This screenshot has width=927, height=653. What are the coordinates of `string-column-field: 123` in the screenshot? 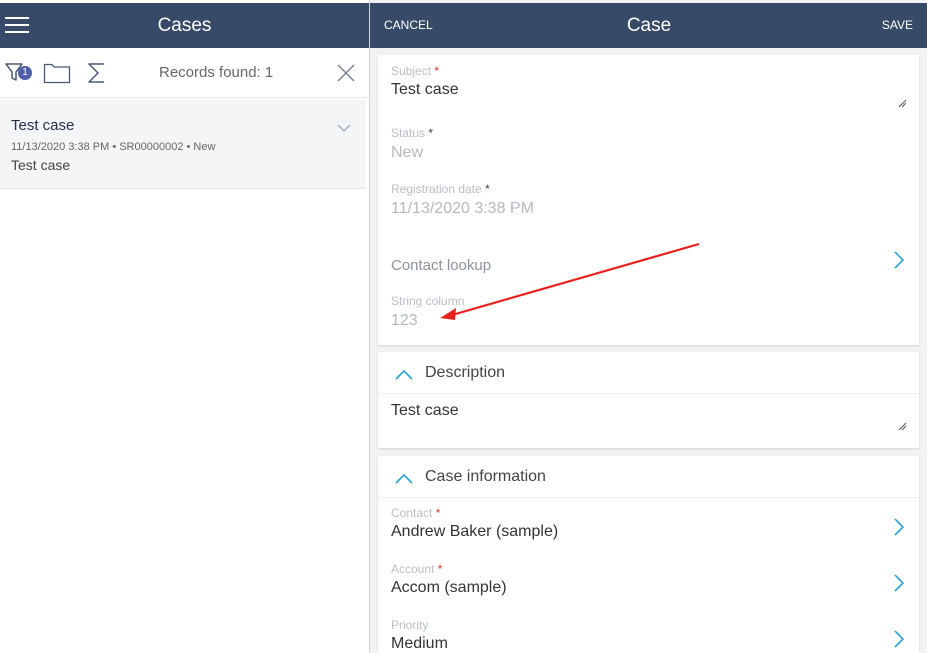 It's located at (404, 321).